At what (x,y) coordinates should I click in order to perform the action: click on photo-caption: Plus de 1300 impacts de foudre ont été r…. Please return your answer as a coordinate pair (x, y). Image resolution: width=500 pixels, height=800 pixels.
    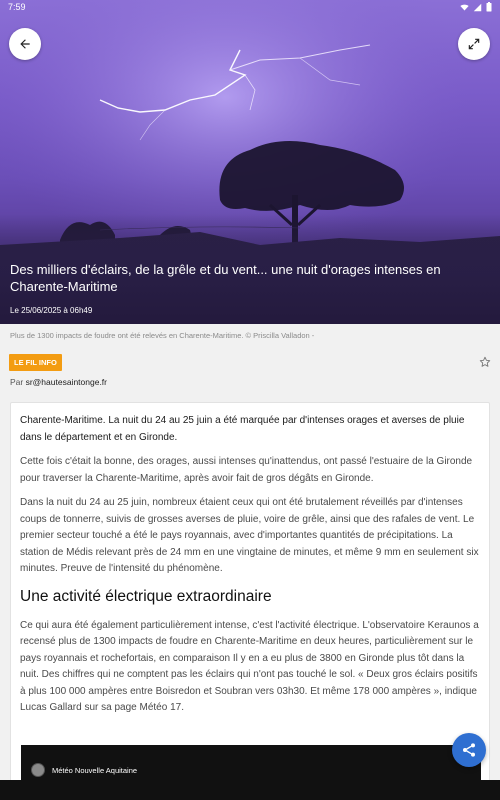
    Looking at the image, I should click on (162, 335).